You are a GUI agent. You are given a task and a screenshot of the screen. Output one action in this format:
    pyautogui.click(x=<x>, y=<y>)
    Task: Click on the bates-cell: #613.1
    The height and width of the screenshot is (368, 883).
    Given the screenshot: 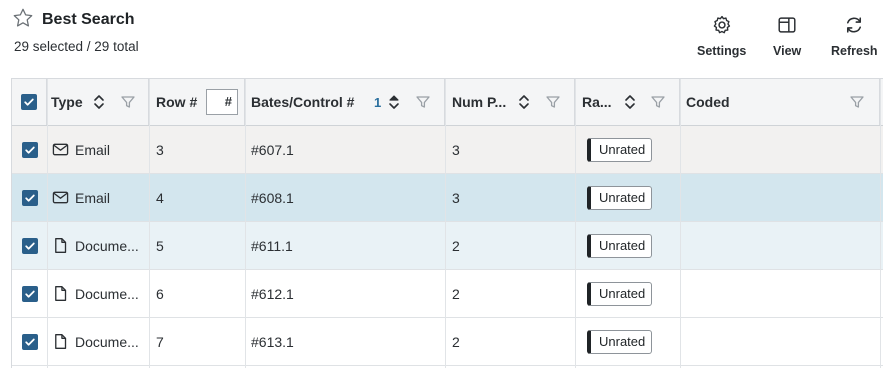 What is the action you would take?
    pyautogui.click(x=272, y=341)
    